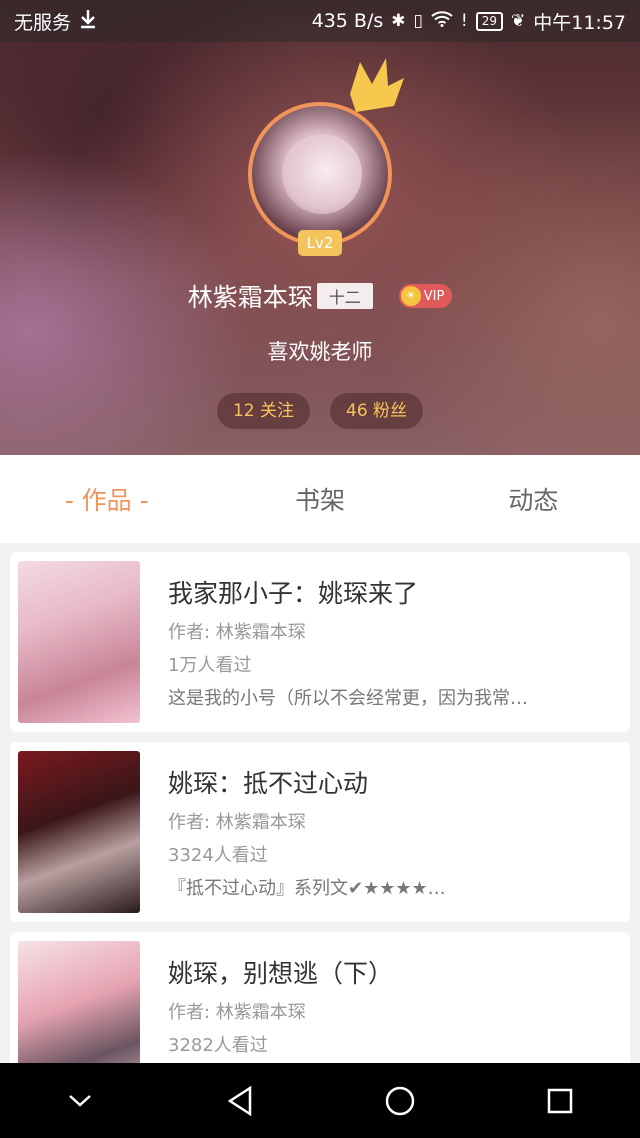 The height and width of the screenshot is (1138, 640). What do you see at coordinates (347, 21) in the screenshot?
I see `network-speed: 435 B/s` at bounding box center [347, 21].